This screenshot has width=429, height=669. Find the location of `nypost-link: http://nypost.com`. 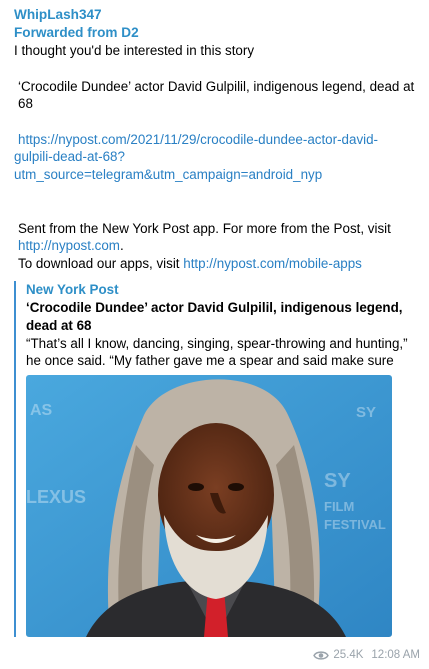

nypost-link: http://nypost.com is located at coordinates (69, 245).